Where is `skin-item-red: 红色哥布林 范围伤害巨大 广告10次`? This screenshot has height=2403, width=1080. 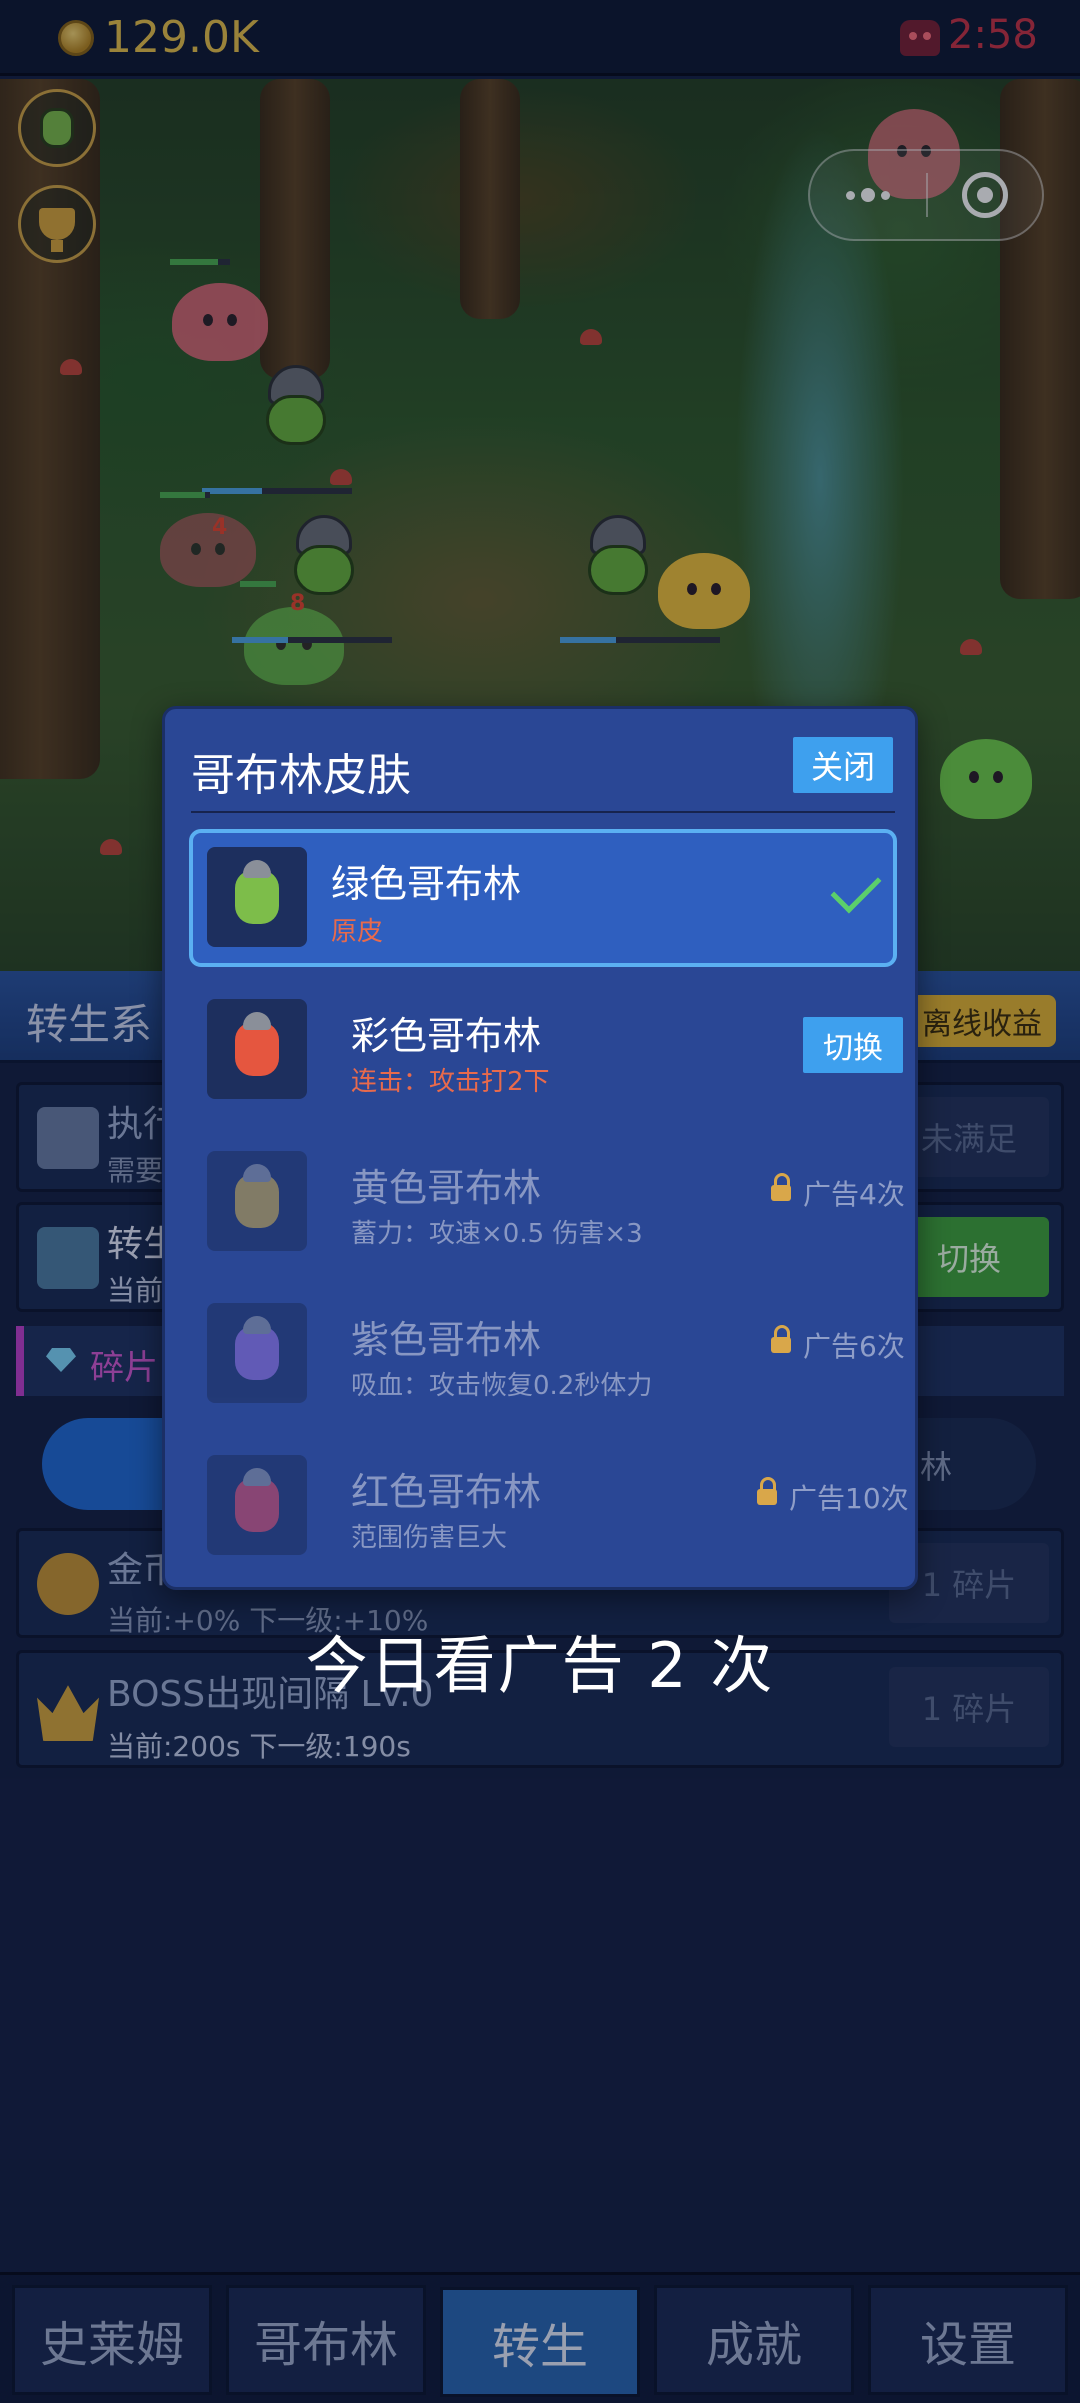
skin-item-red: 红色哥布林 范围伤害巨大 广告10次 is located at coordinates (549, 1506).